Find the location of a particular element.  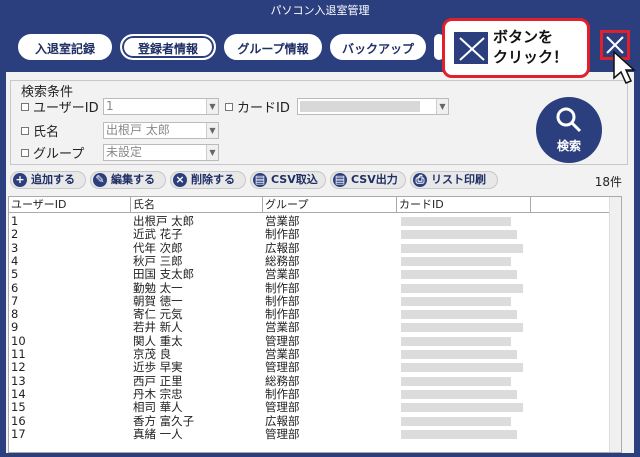

search-button-label: 検索 is located at coordinates (568, 146).